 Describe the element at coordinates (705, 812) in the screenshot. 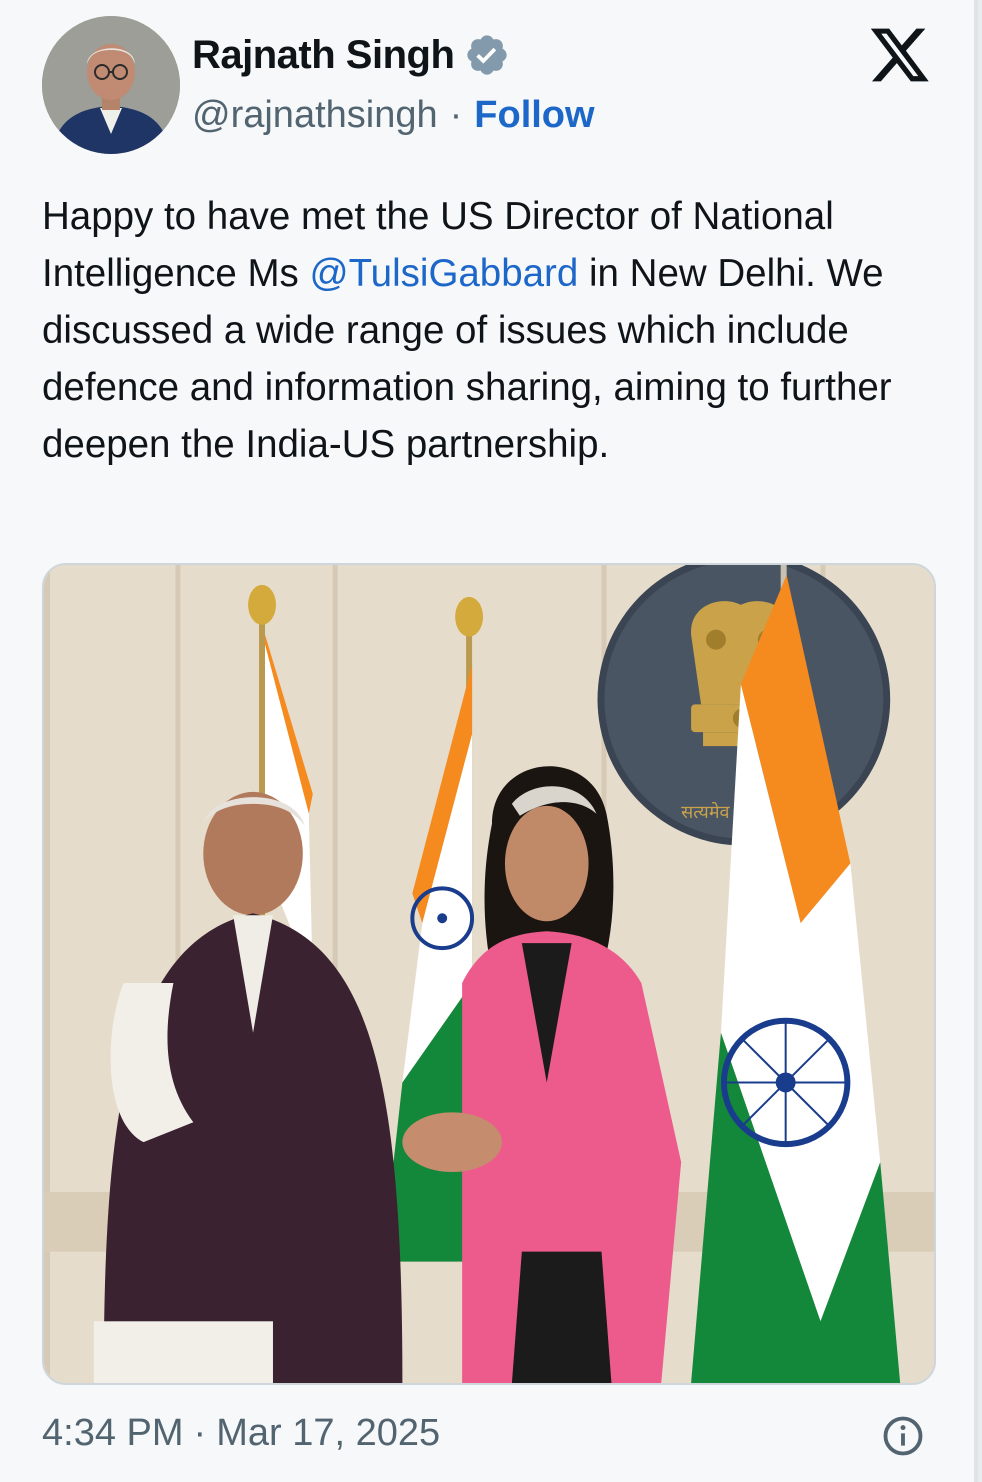

I see `emblem-text: सत्यमेव` at that location.